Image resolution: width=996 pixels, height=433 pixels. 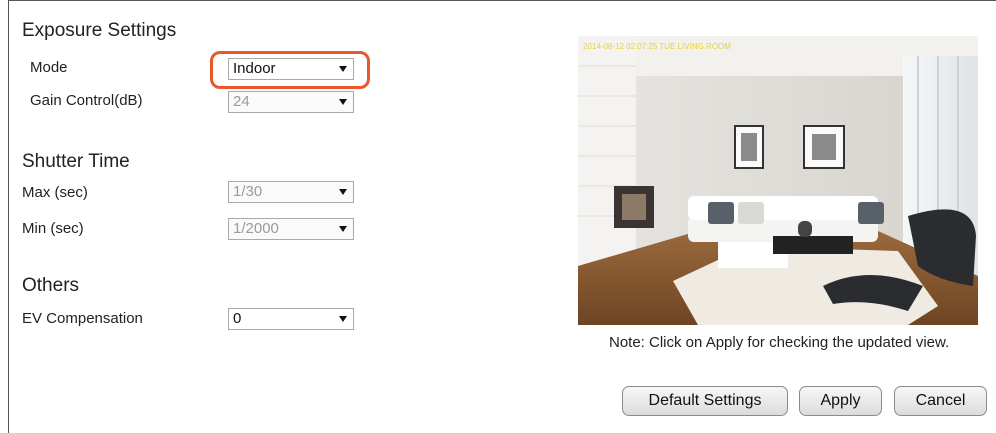 What do you see at coordinates (256, 228) in the screenshot?
I see `shutter-min-select-value: 1/2000` at bounding box center [256, 228].